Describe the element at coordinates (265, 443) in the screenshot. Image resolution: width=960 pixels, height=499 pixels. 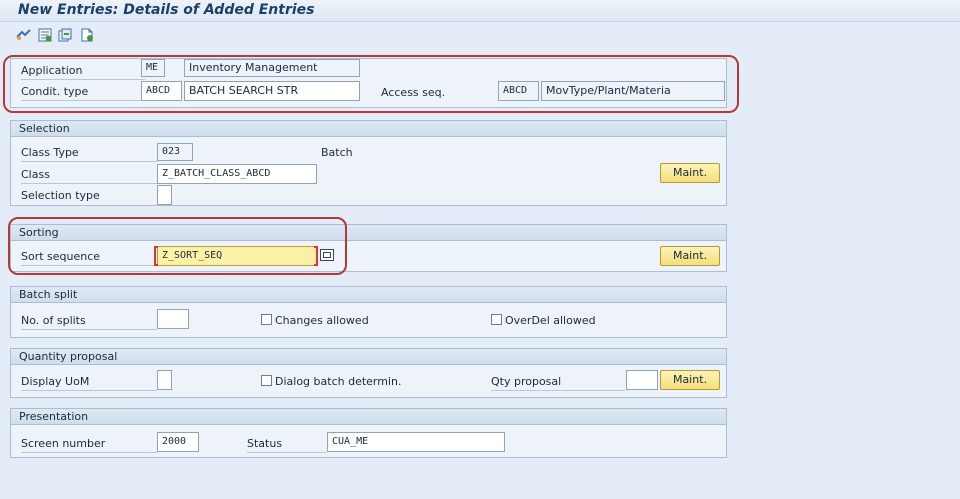
I see `status-label: Status` at that location.